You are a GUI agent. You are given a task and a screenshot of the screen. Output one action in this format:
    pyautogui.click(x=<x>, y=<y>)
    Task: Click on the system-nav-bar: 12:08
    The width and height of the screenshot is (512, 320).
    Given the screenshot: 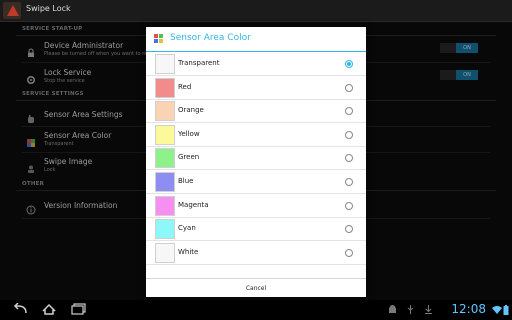 What is the action you would take?
    pyautogui.click(x=256, y=310)
    